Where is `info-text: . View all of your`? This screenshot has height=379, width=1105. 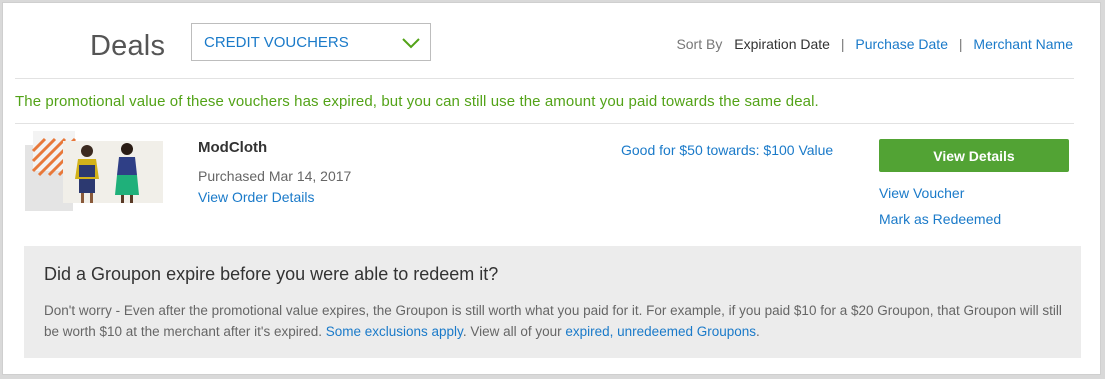
info-text: . View all of your is located at coordinates (514, 331).